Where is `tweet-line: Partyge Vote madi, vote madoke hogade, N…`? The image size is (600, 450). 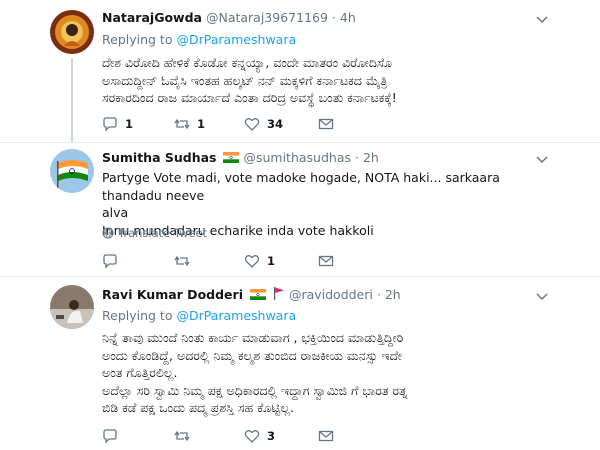
tweet-line: Partyge Vote madi, vote madoke hogade, N… is located at coordinates (301, 186).